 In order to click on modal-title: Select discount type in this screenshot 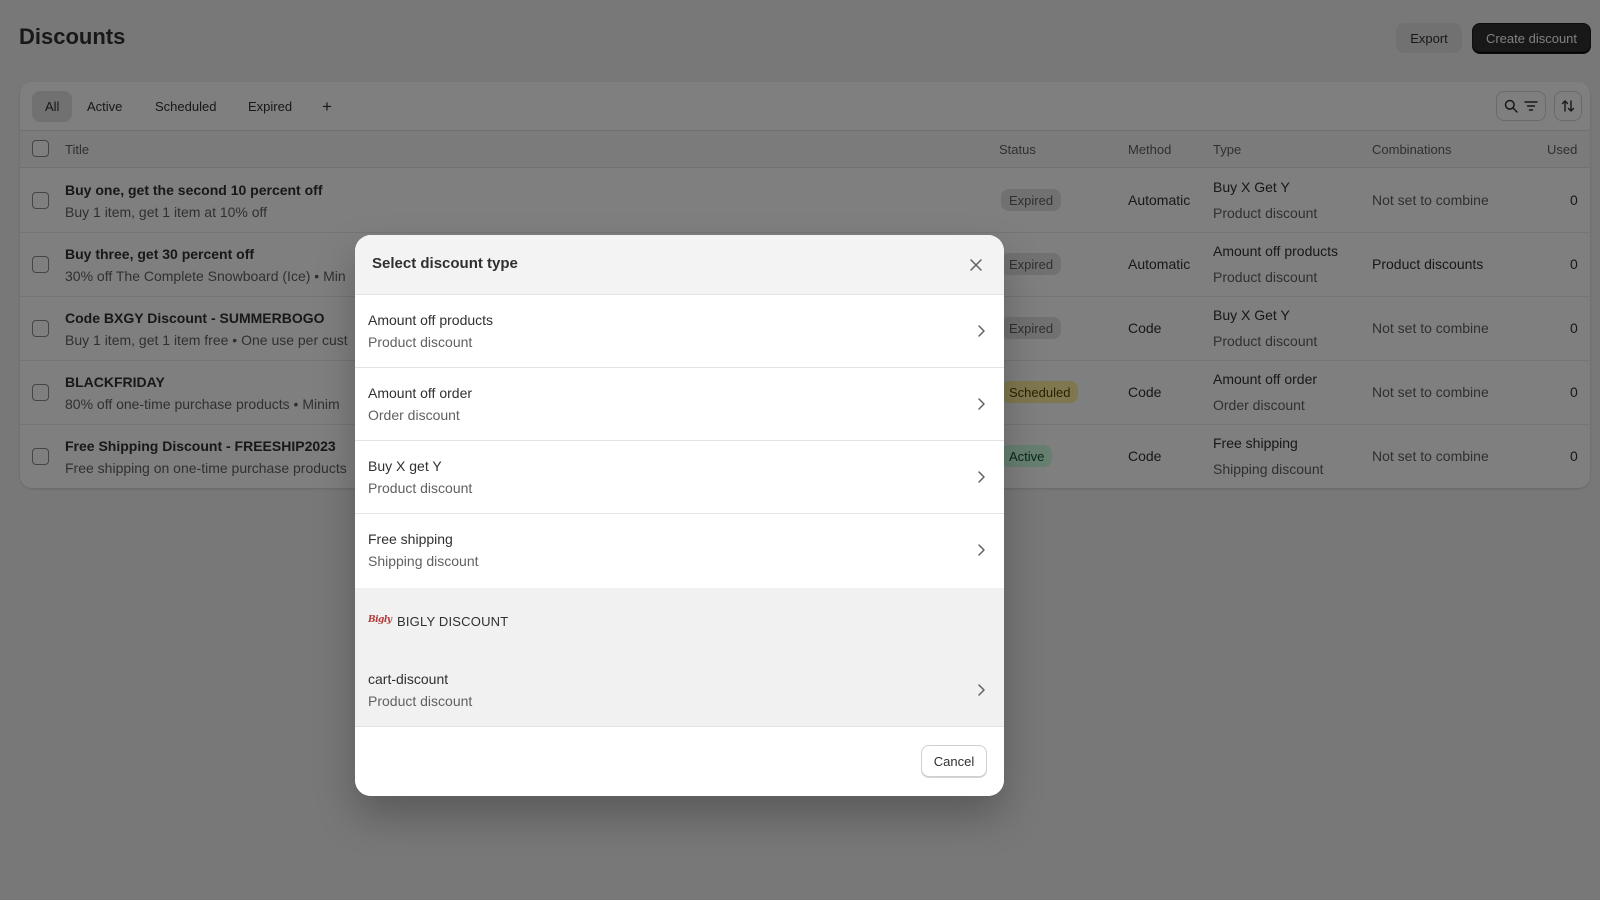, I will do `click(445, 263)`.